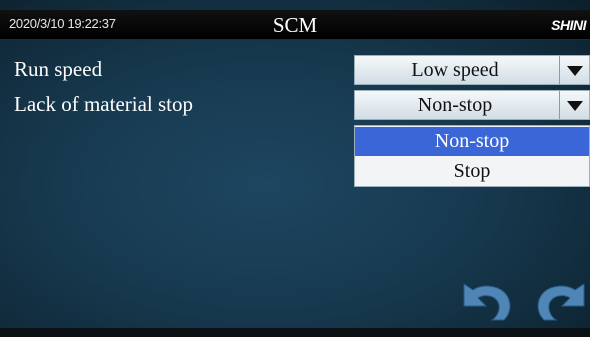  I want to click on undo-arrow-icon, so click(487, 302).